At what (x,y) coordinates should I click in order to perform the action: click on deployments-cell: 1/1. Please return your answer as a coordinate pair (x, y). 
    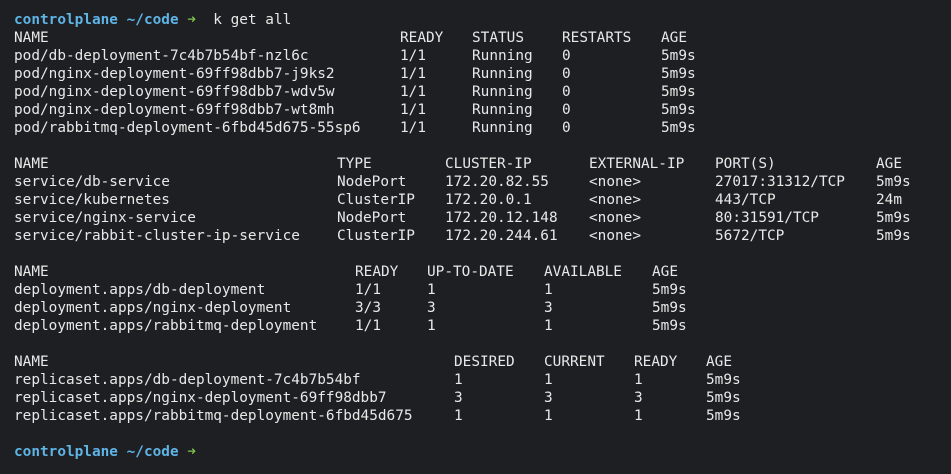
    Looking at the image, I should click on (368, 326).